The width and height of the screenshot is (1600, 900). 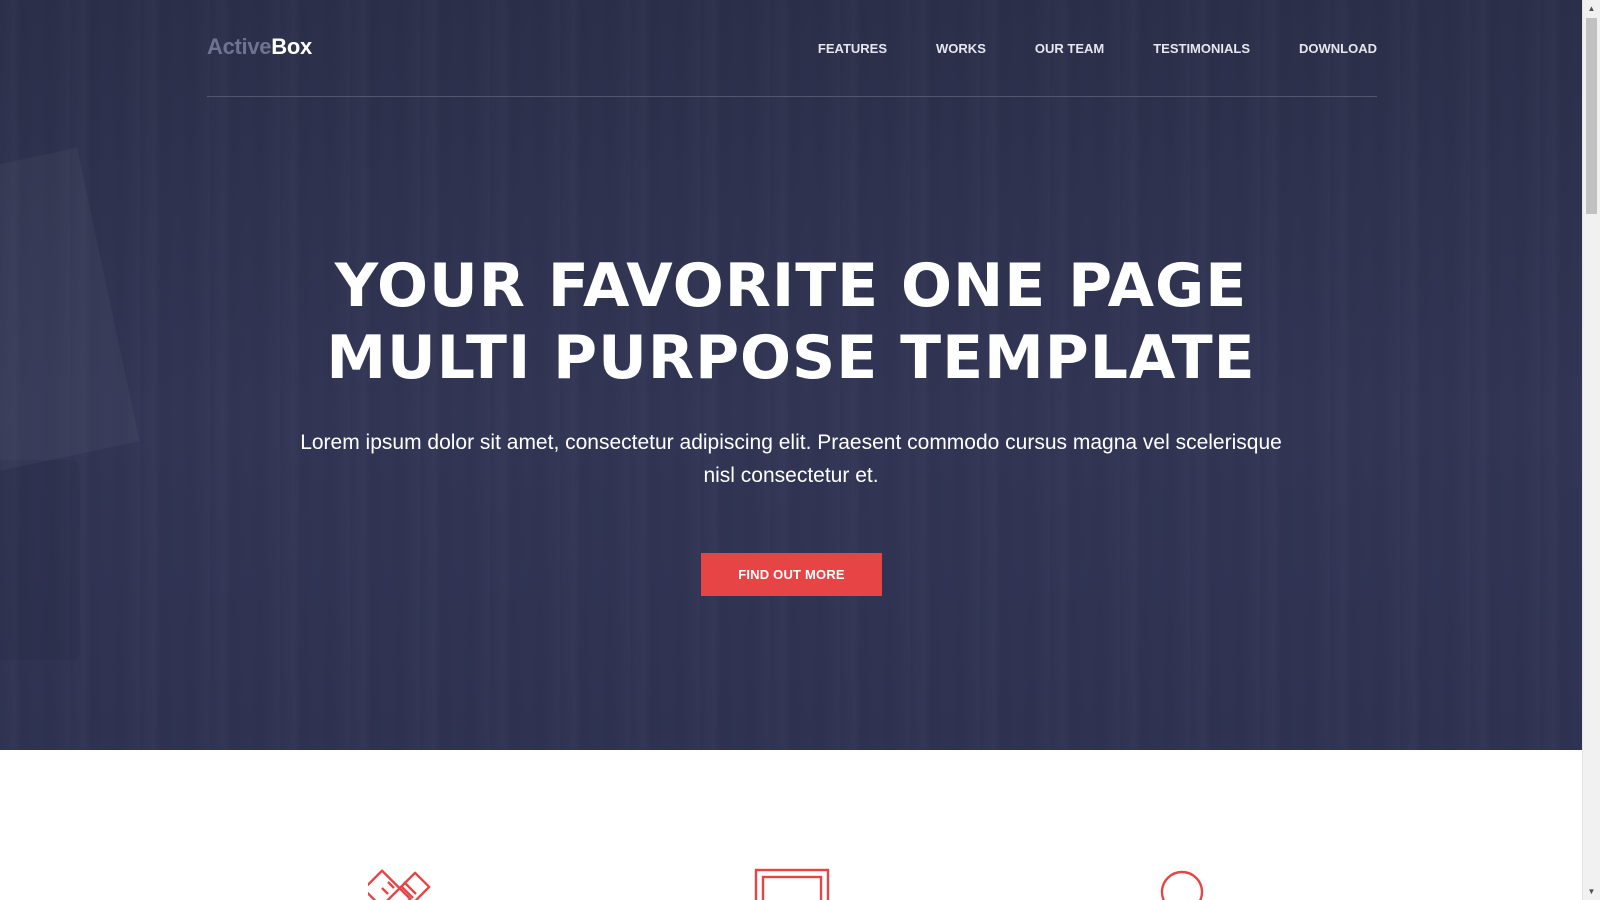 I want to click on background-texture, so click(x=40, y=560).